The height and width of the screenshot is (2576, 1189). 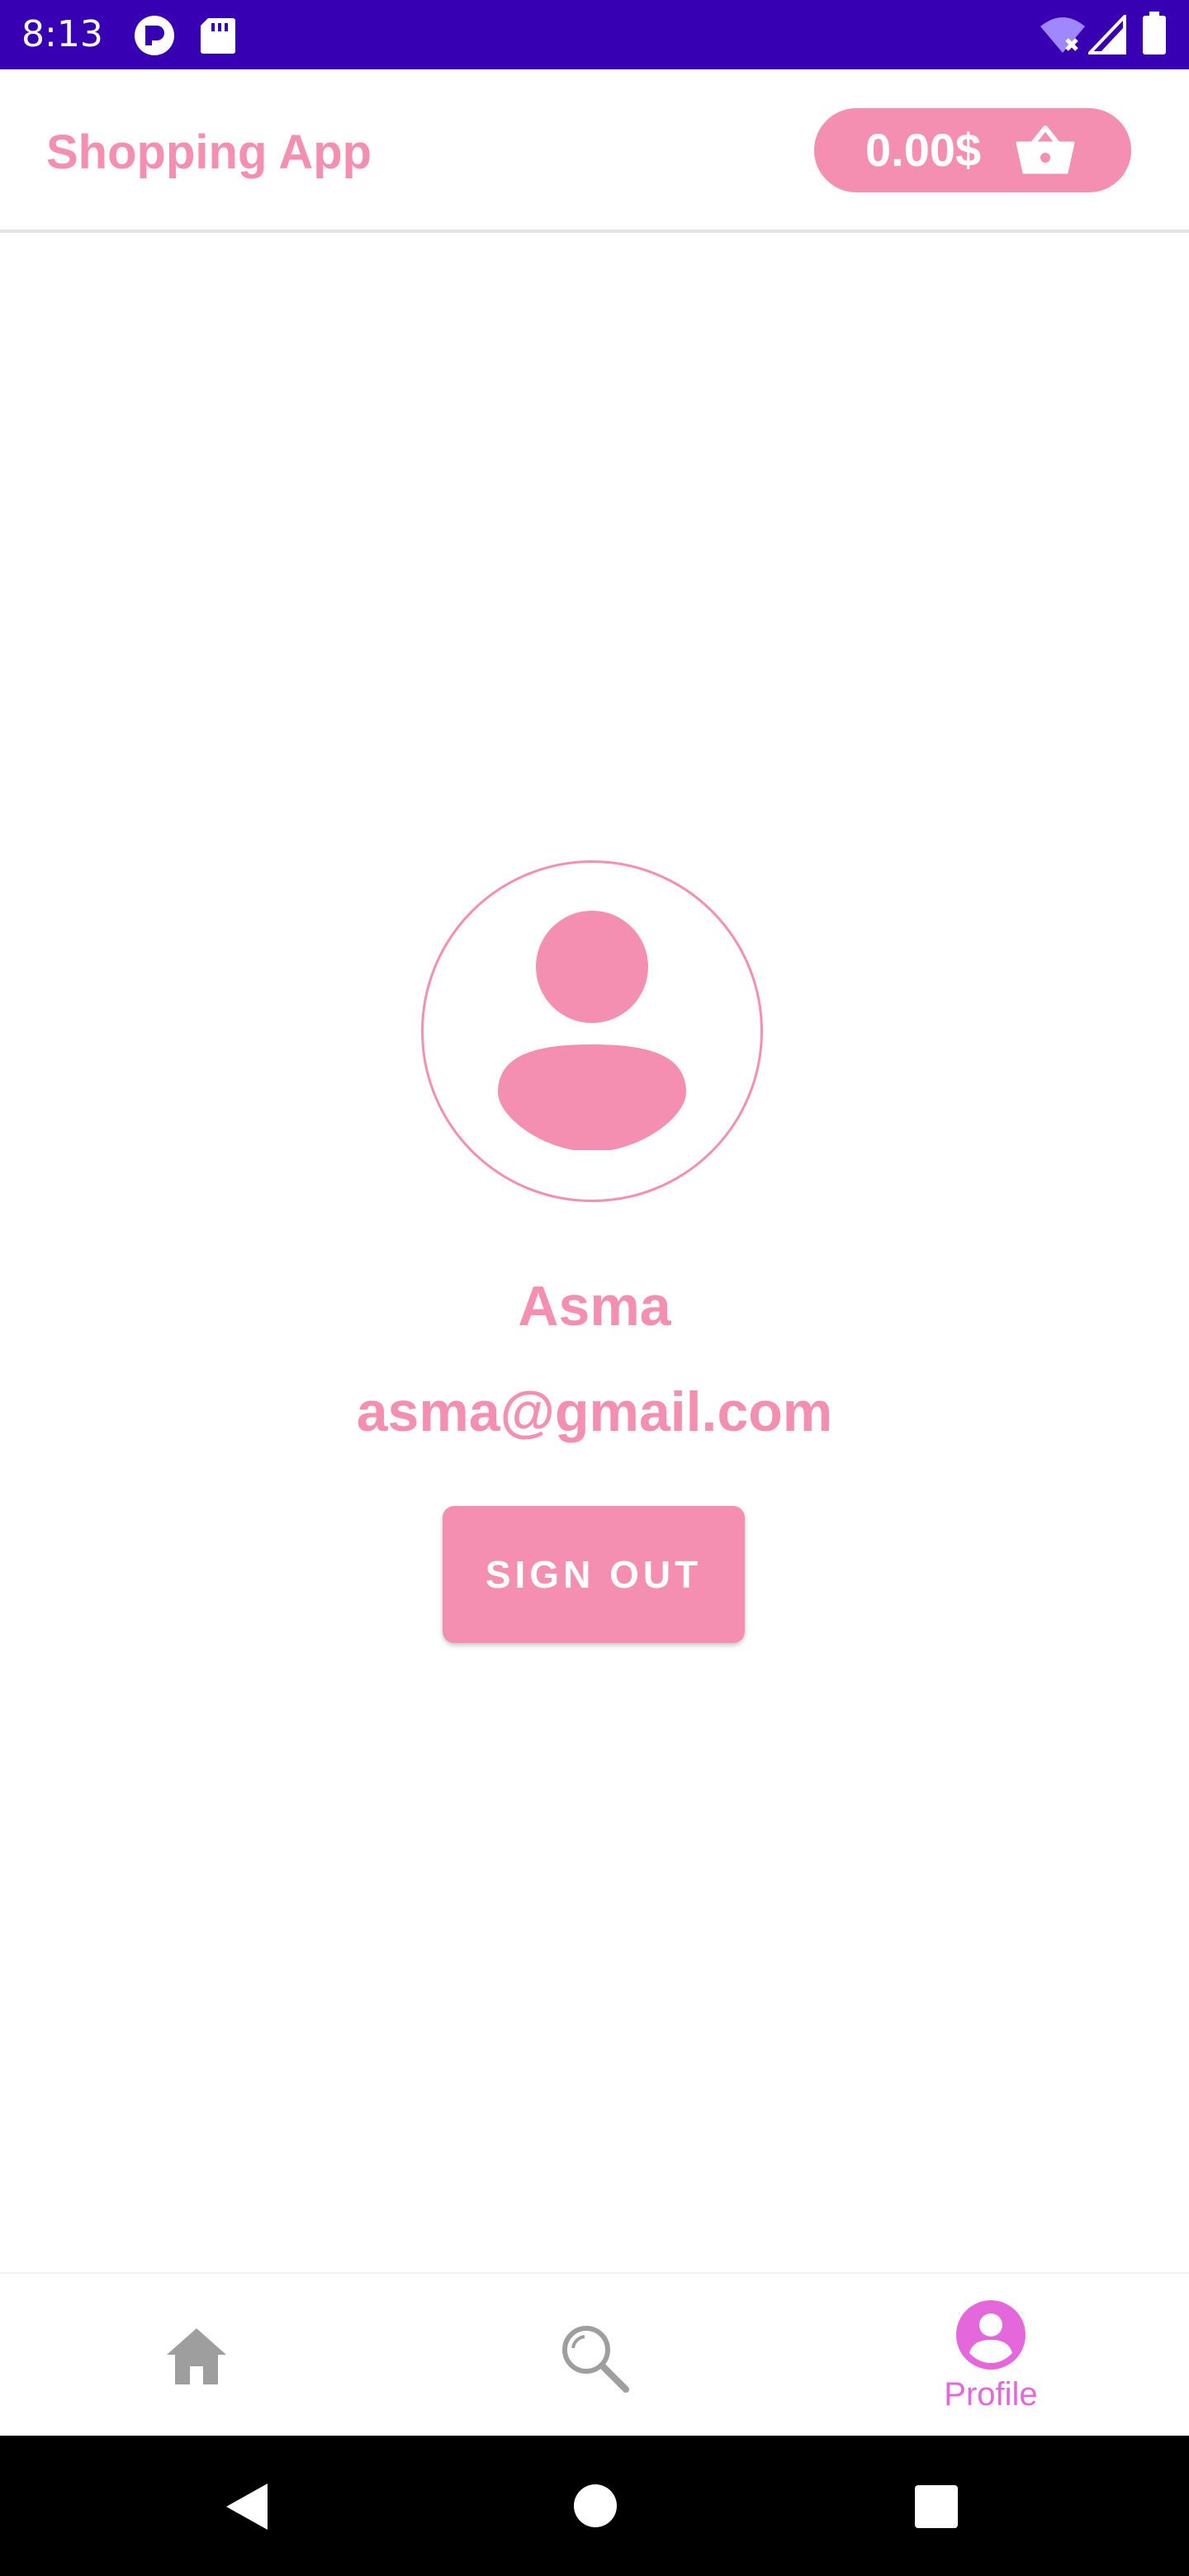 I want to click on nav-item-home, so click(x=198, y=2355).